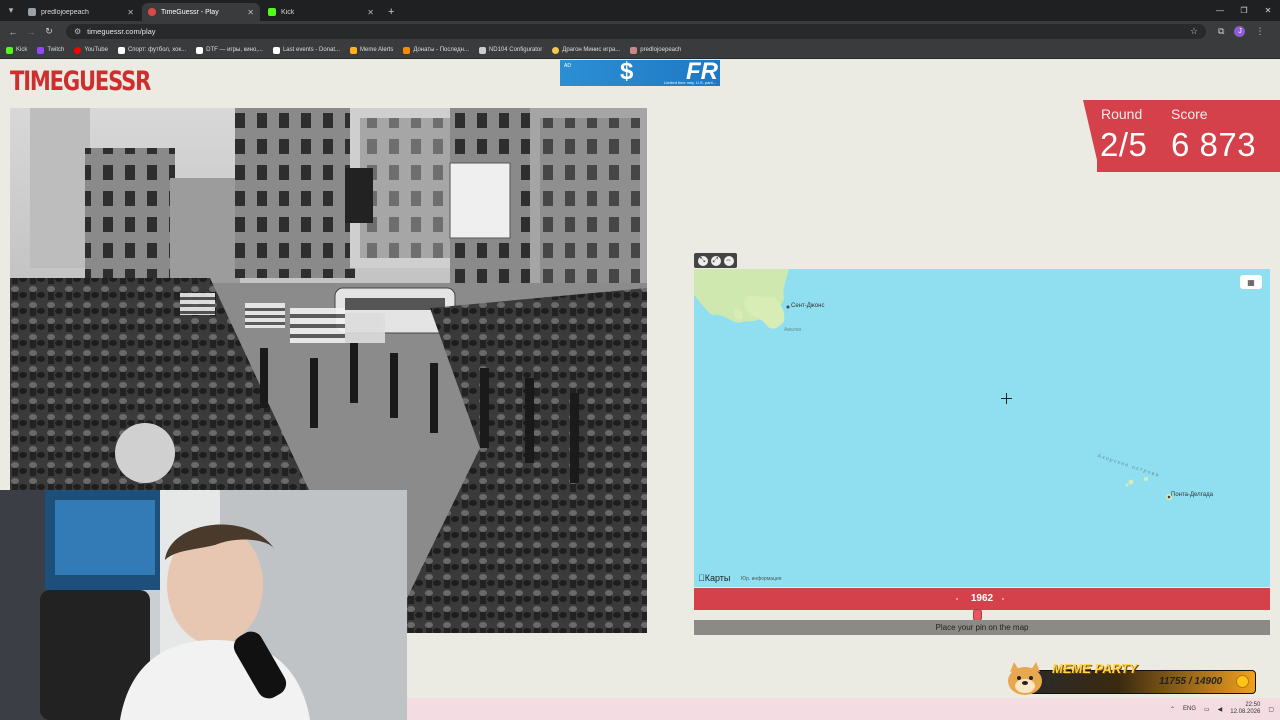 The width and height of the screenshot is (1280, 720). What do you see at coordinates (190, 12) in the screenshot?
I see `tab-title: TimeGuessr - Play` at bounding box center [190, 12].